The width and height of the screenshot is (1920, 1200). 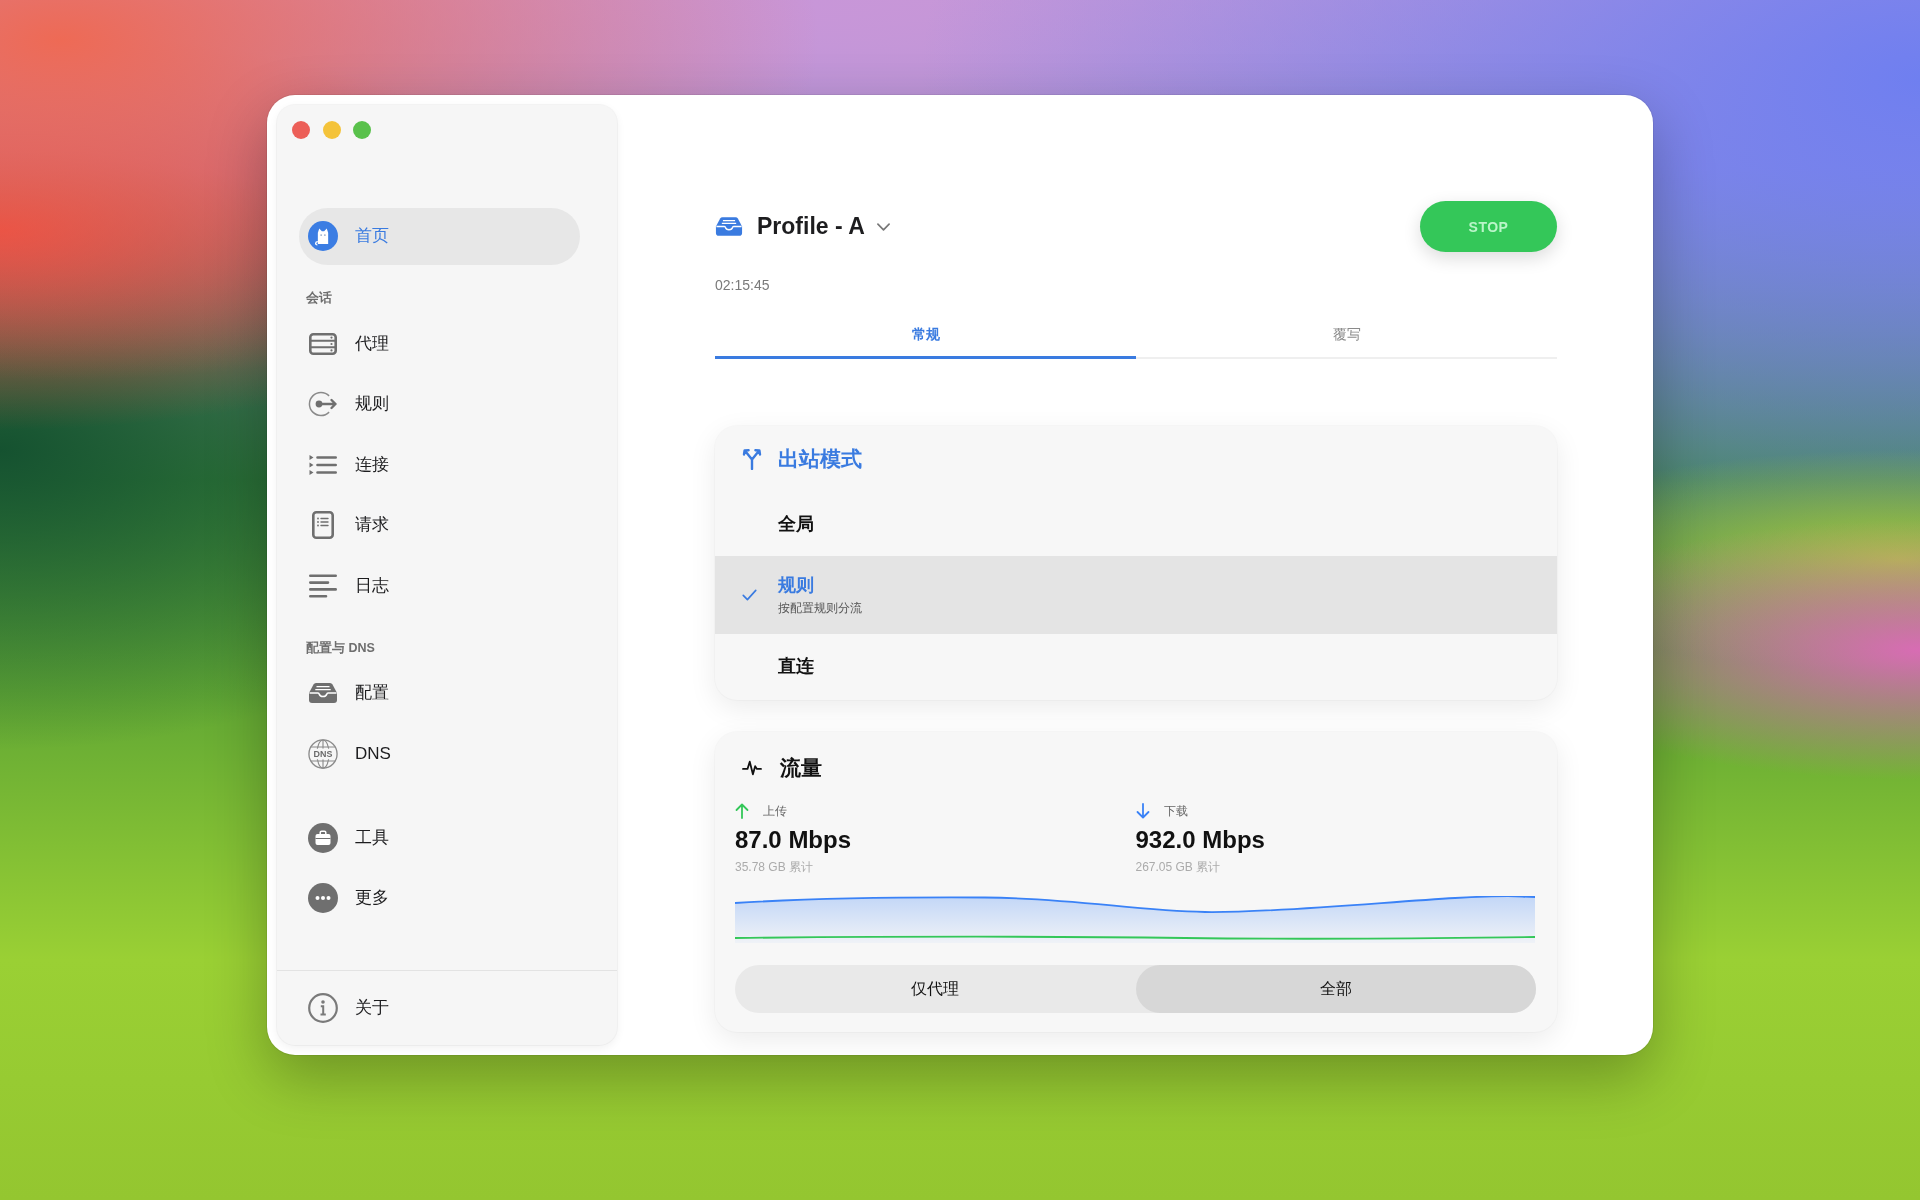 What do you see at coordinates (749, 595) in the screenshot?
I see `checkmark-icon` at bounding box center [749, 595].